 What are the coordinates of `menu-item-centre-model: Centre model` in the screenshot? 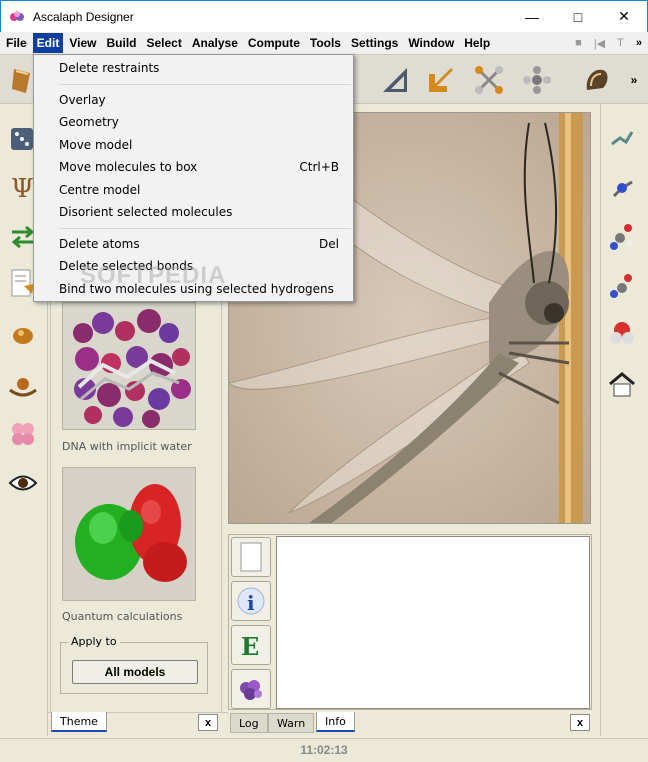 It's located at (193, 190).